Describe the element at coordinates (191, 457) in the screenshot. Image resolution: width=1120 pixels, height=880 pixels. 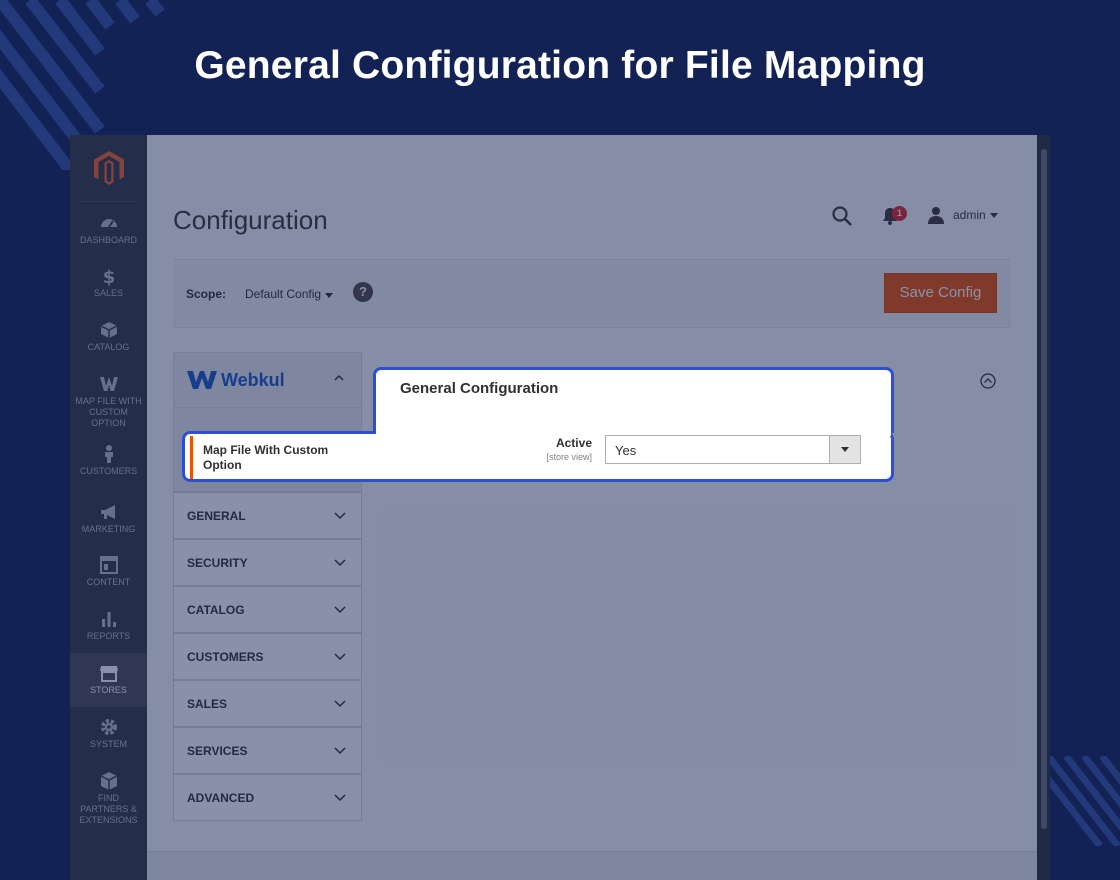
I see `active-indicator` at that location.